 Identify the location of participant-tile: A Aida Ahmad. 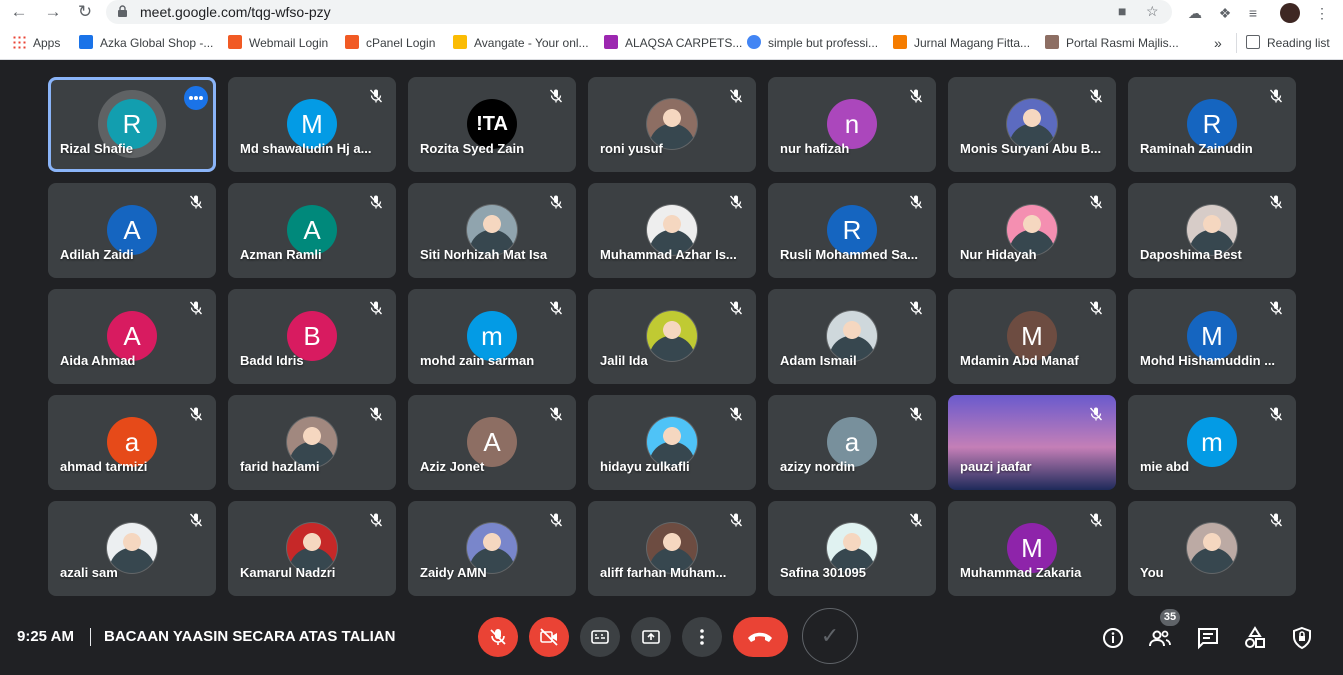
(132, 336).